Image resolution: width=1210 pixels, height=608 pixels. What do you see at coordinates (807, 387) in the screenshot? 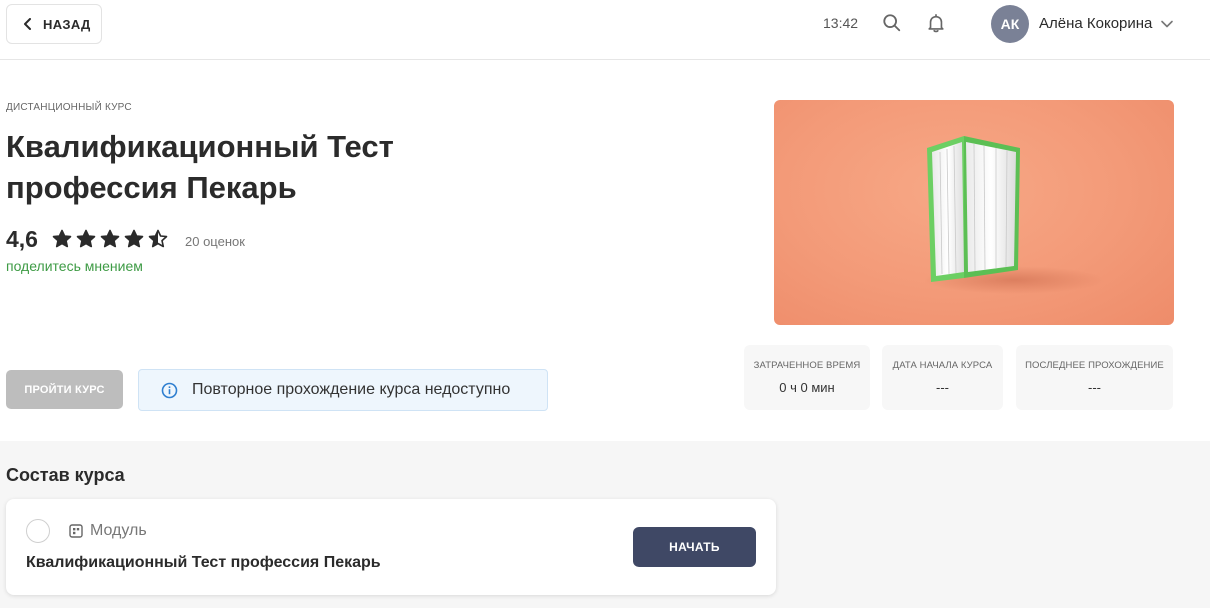
I see `stat-value: 0 ч 0 мин` at bounding box center [807, 387].